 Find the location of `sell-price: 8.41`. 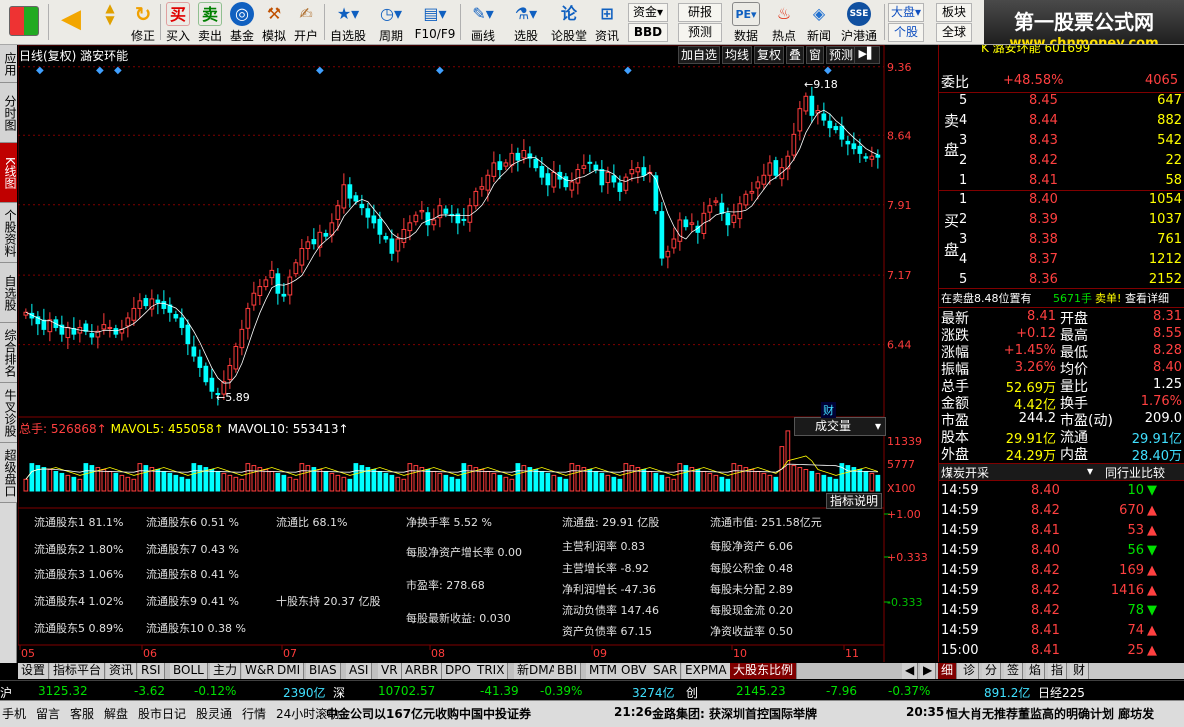

sell-price: 8.41 is located at coordinates (1043, 180).